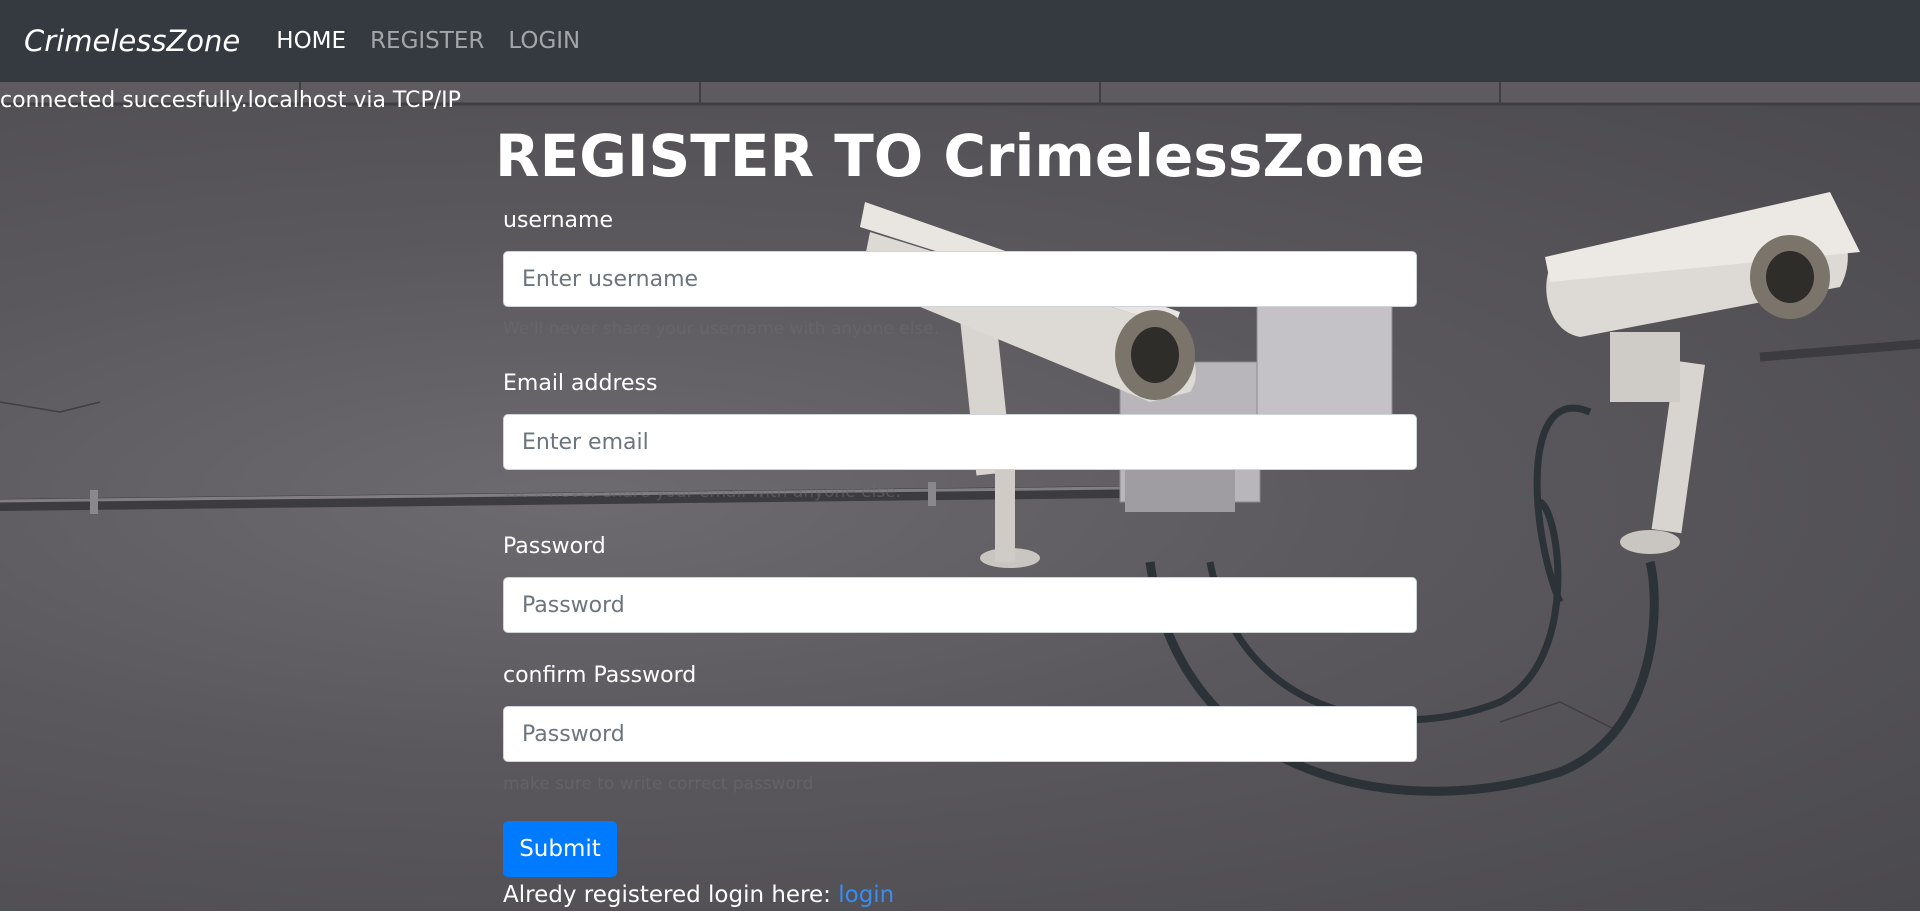 The width and height of the screenshot is (1920, 913). What do you see at coordinates (580, 383) in the screenshot?
I see `email-label: Email address` at bounding box center [580, 383].